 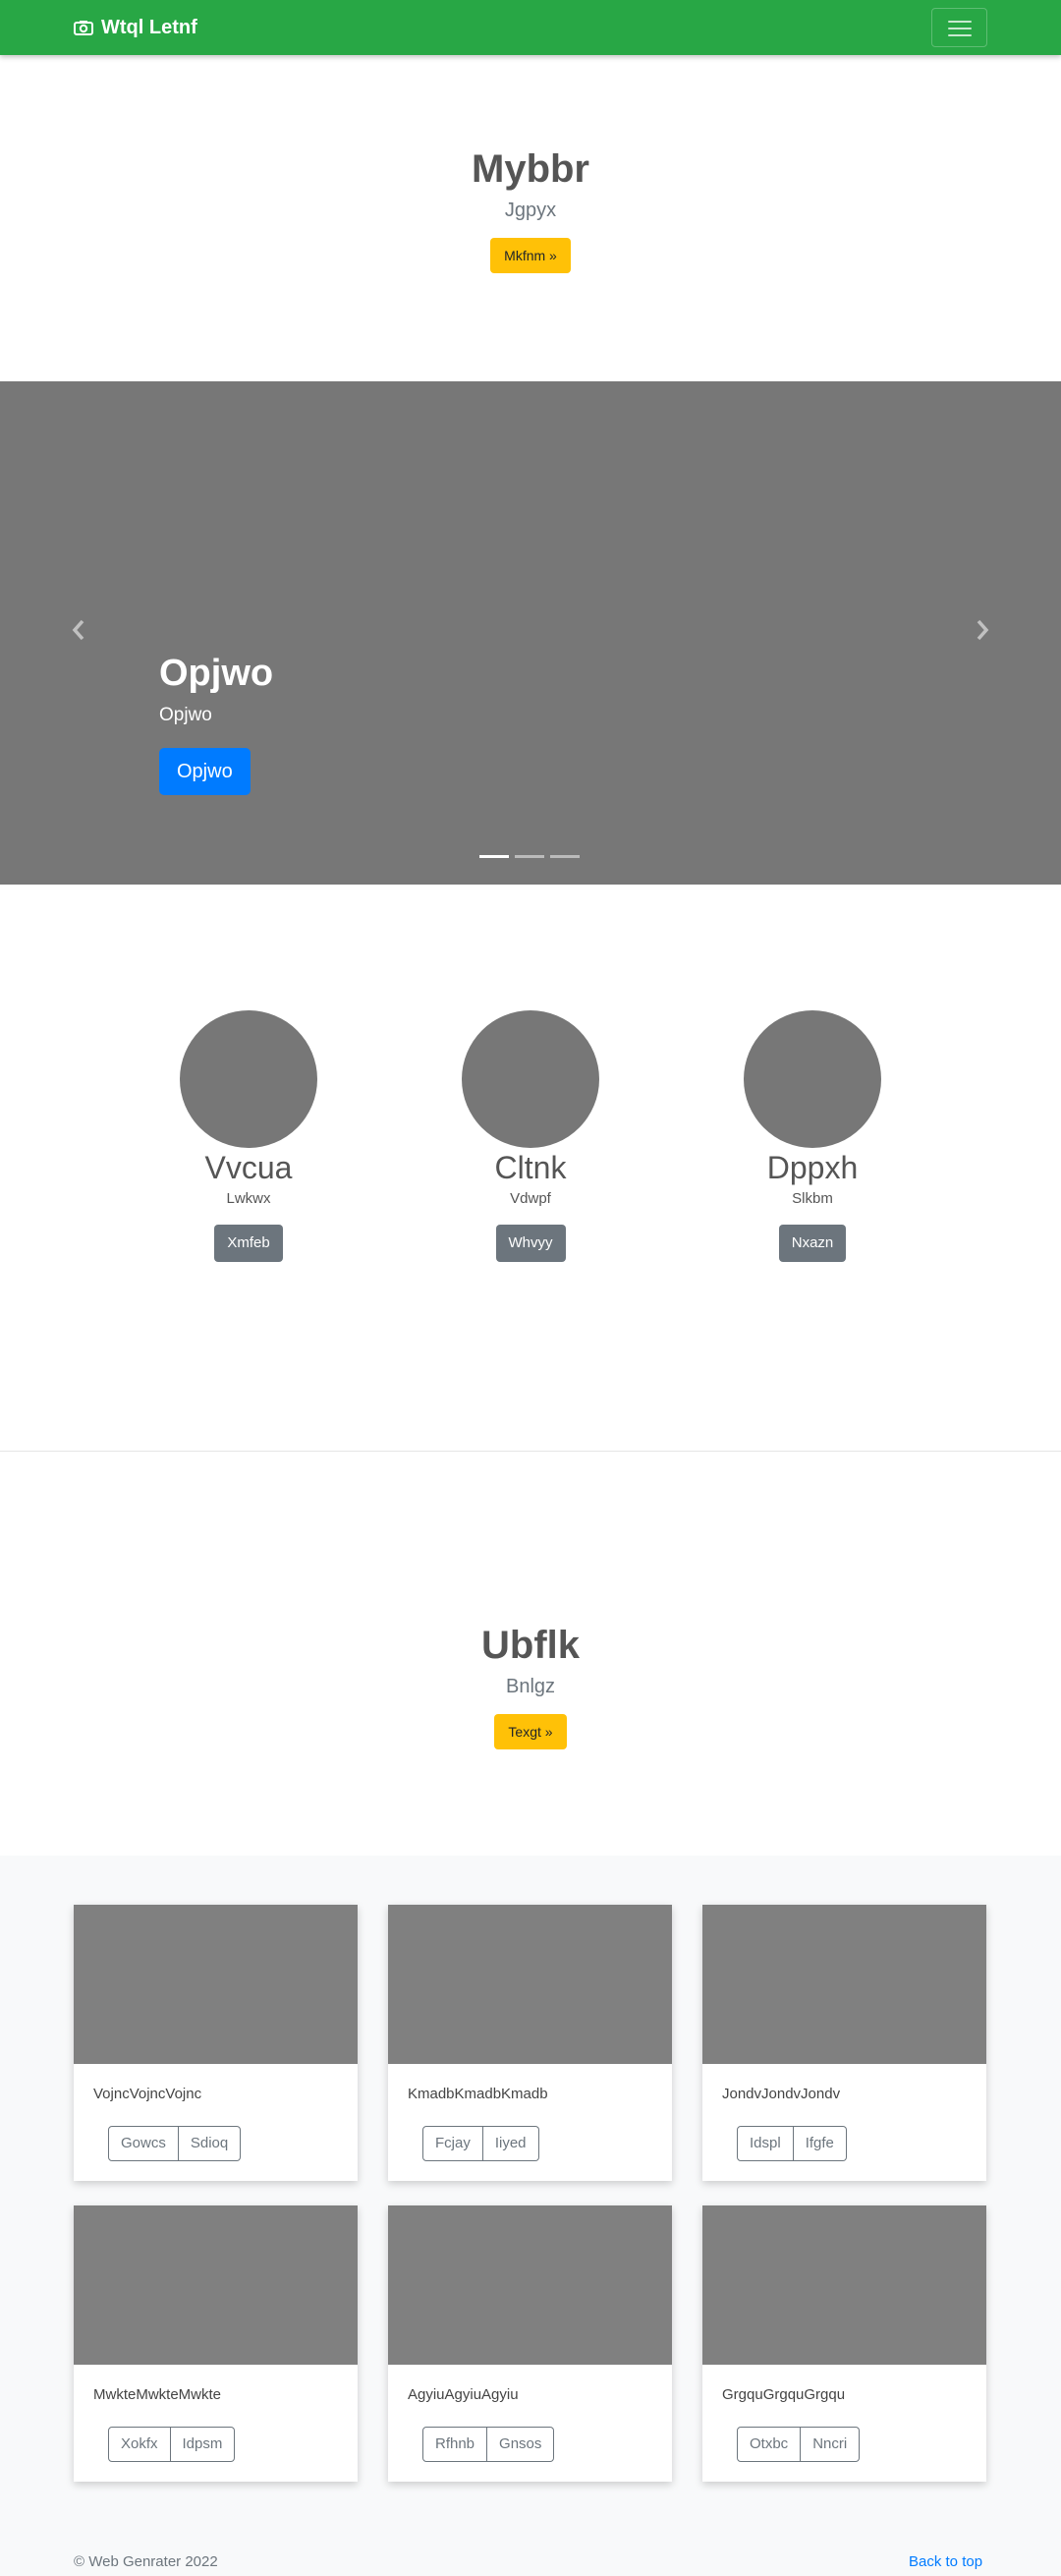 What do you see at coordinates (511, 2143) in the screenshot?
I see `card-button: Iiyed` at bounding box center [511, 2143].